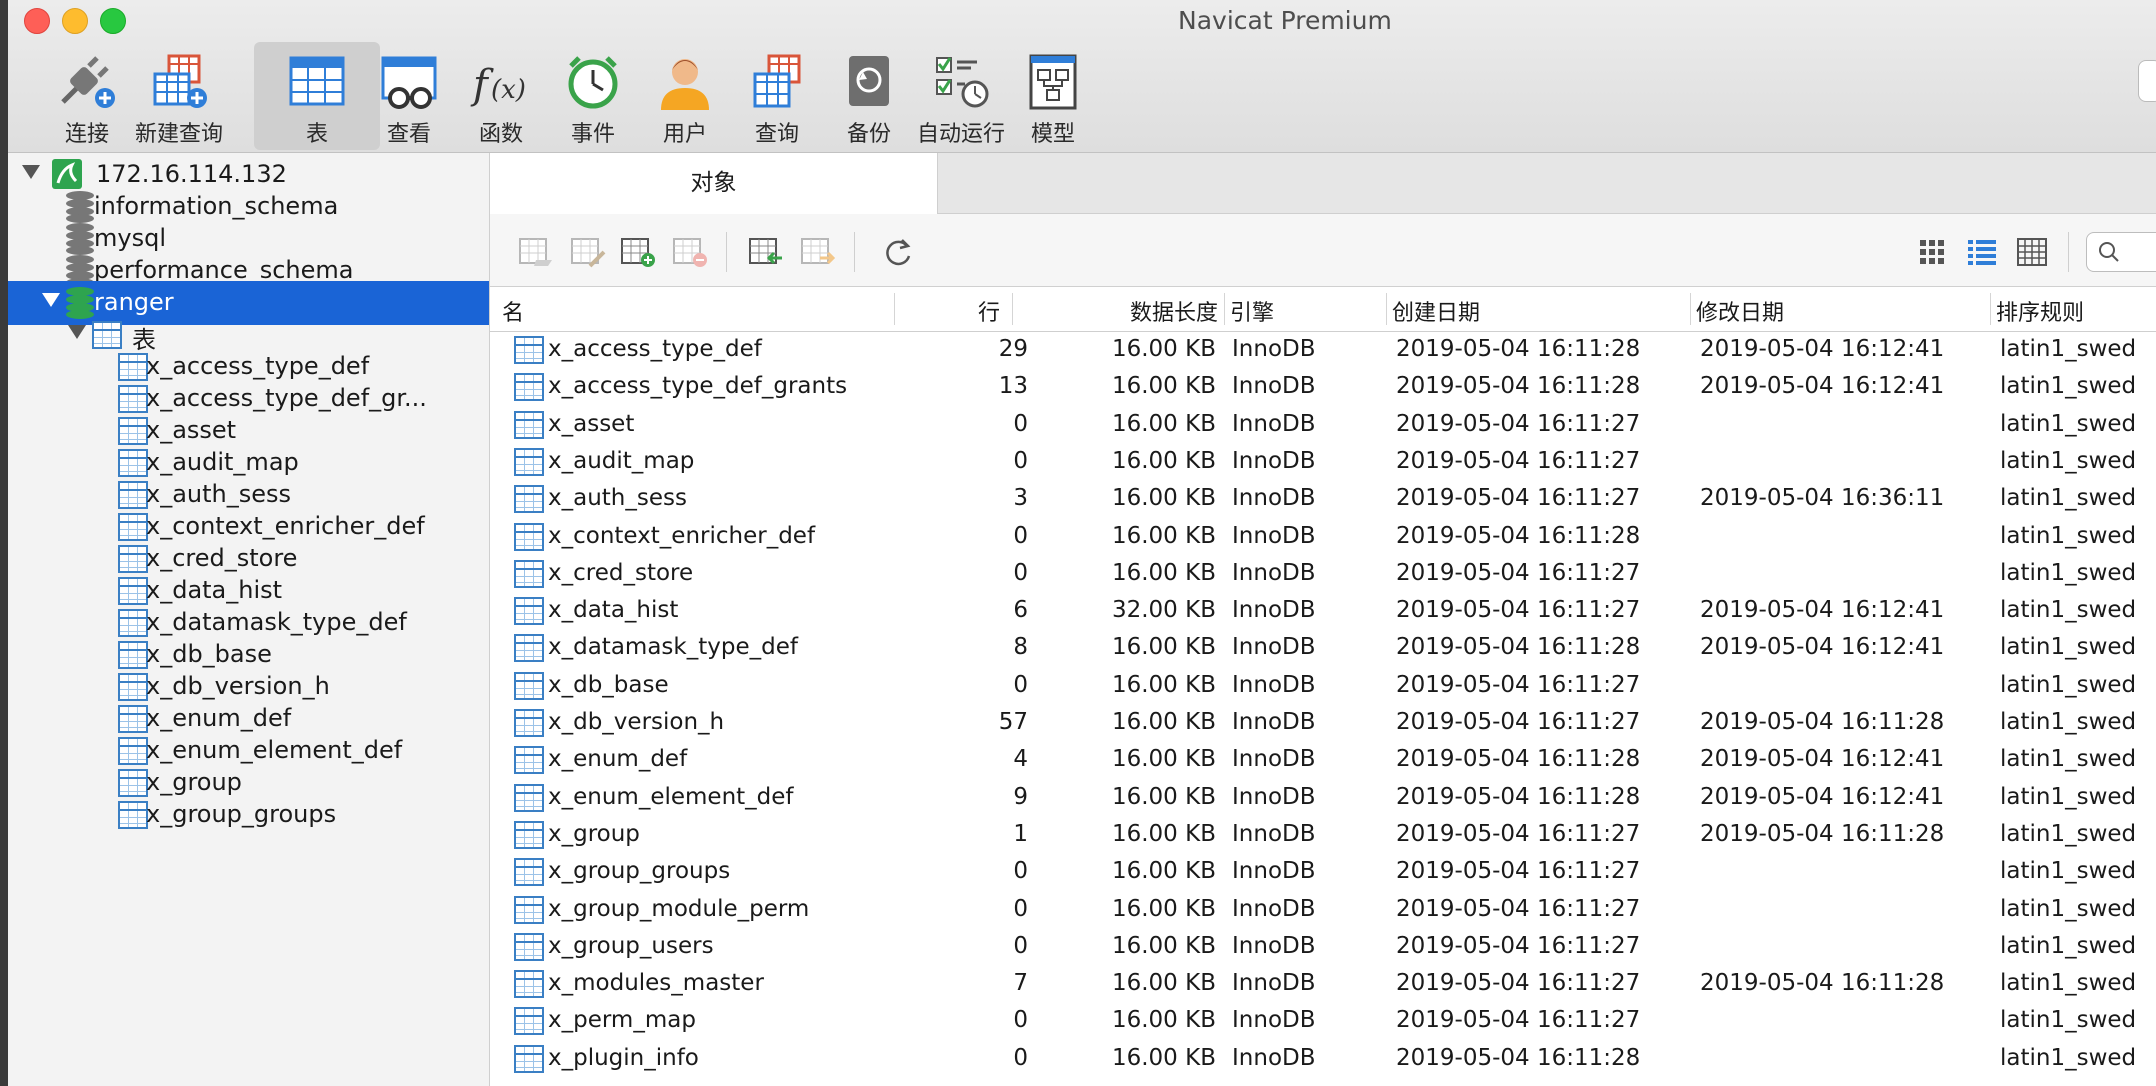  What do you see at coordinates (37, 21) in the screenshot?
I see `close-window-button` at bounding box center [37, 21].